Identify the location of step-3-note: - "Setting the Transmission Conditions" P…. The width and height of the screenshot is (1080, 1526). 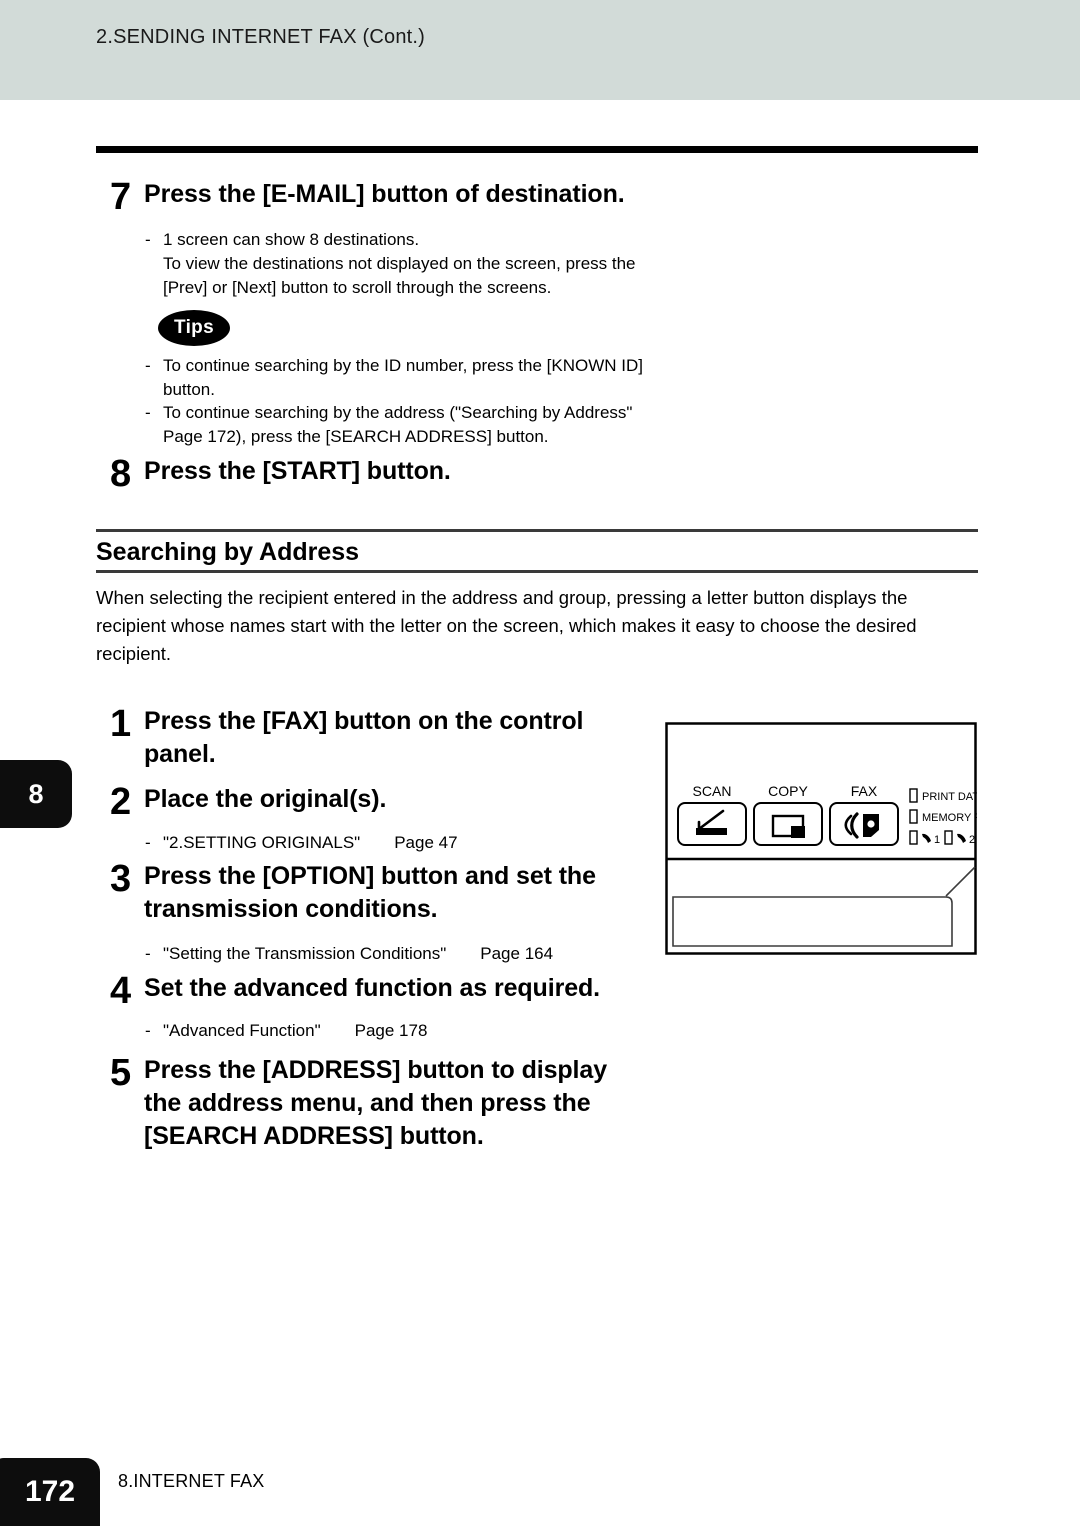
(405, 954).